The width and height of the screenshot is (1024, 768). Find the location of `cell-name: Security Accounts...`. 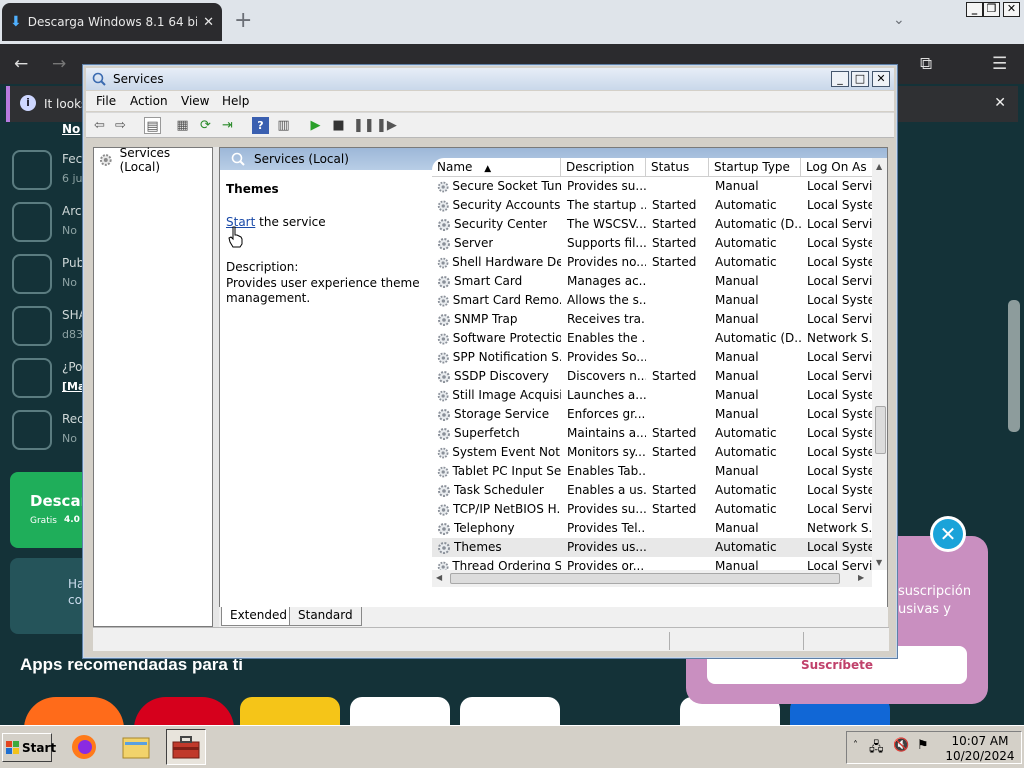

cell-name: Security Accounts... is located at coordinates (496, 205).